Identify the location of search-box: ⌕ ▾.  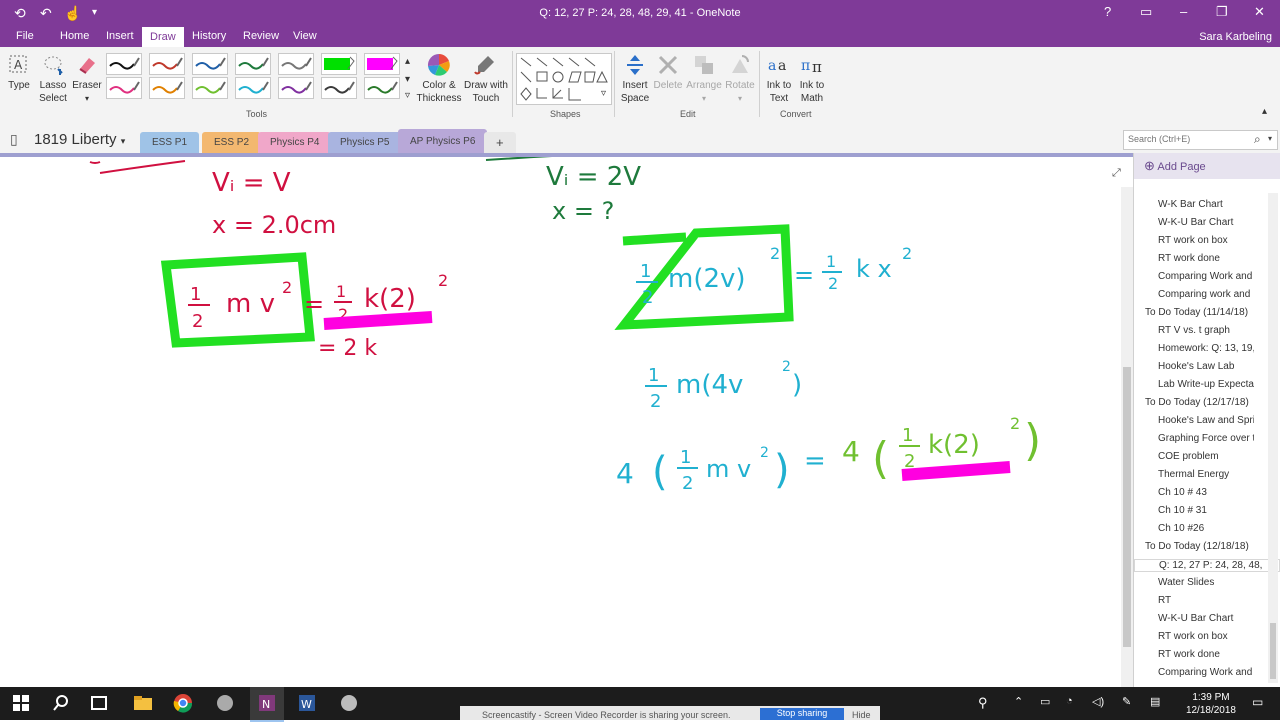
(1200, 140).